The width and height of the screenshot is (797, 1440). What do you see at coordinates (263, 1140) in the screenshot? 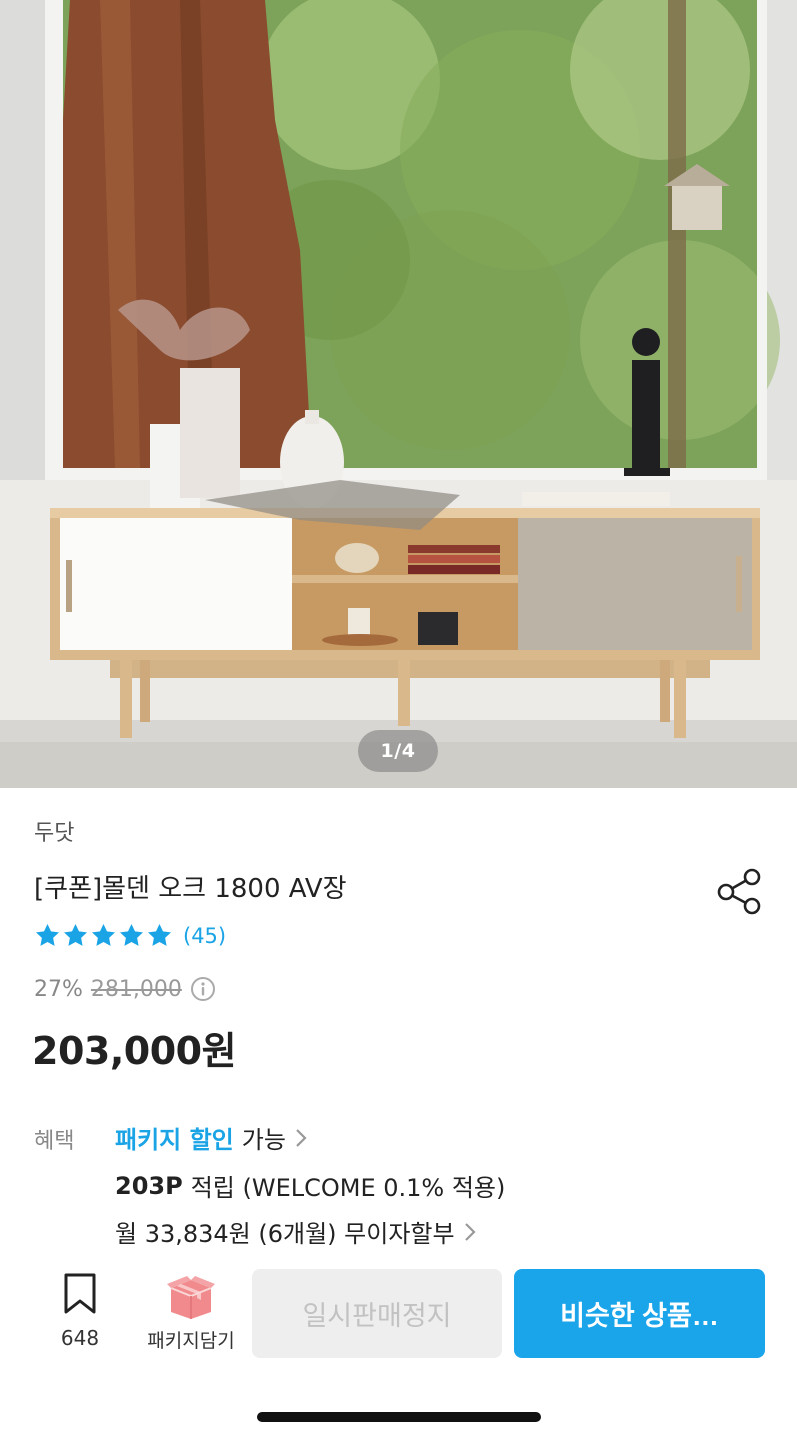
I see `package-available-text: 가능` at bounding box center [263, 1140].